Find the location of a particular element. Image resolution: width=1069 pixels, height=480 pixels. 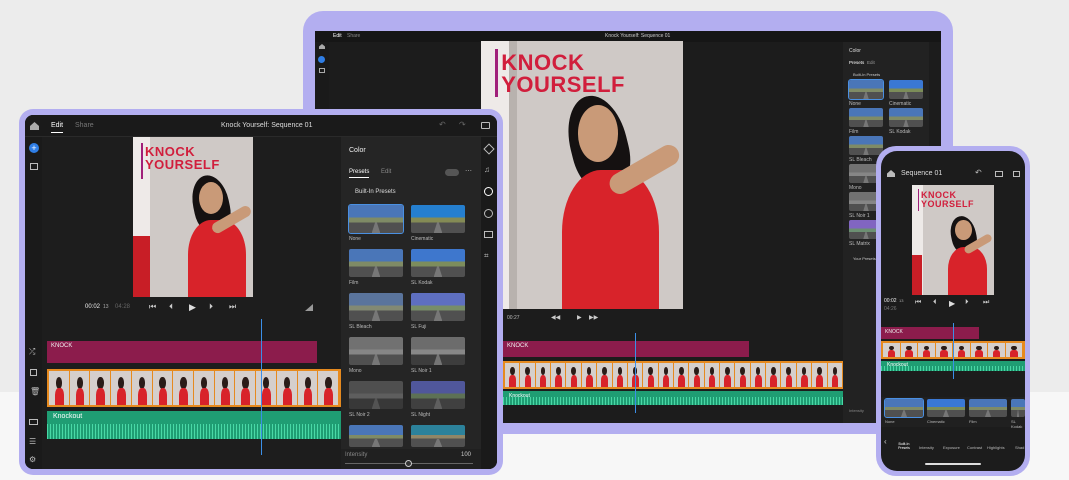

tablet-effects-icon is located at coordinates (488, 234).